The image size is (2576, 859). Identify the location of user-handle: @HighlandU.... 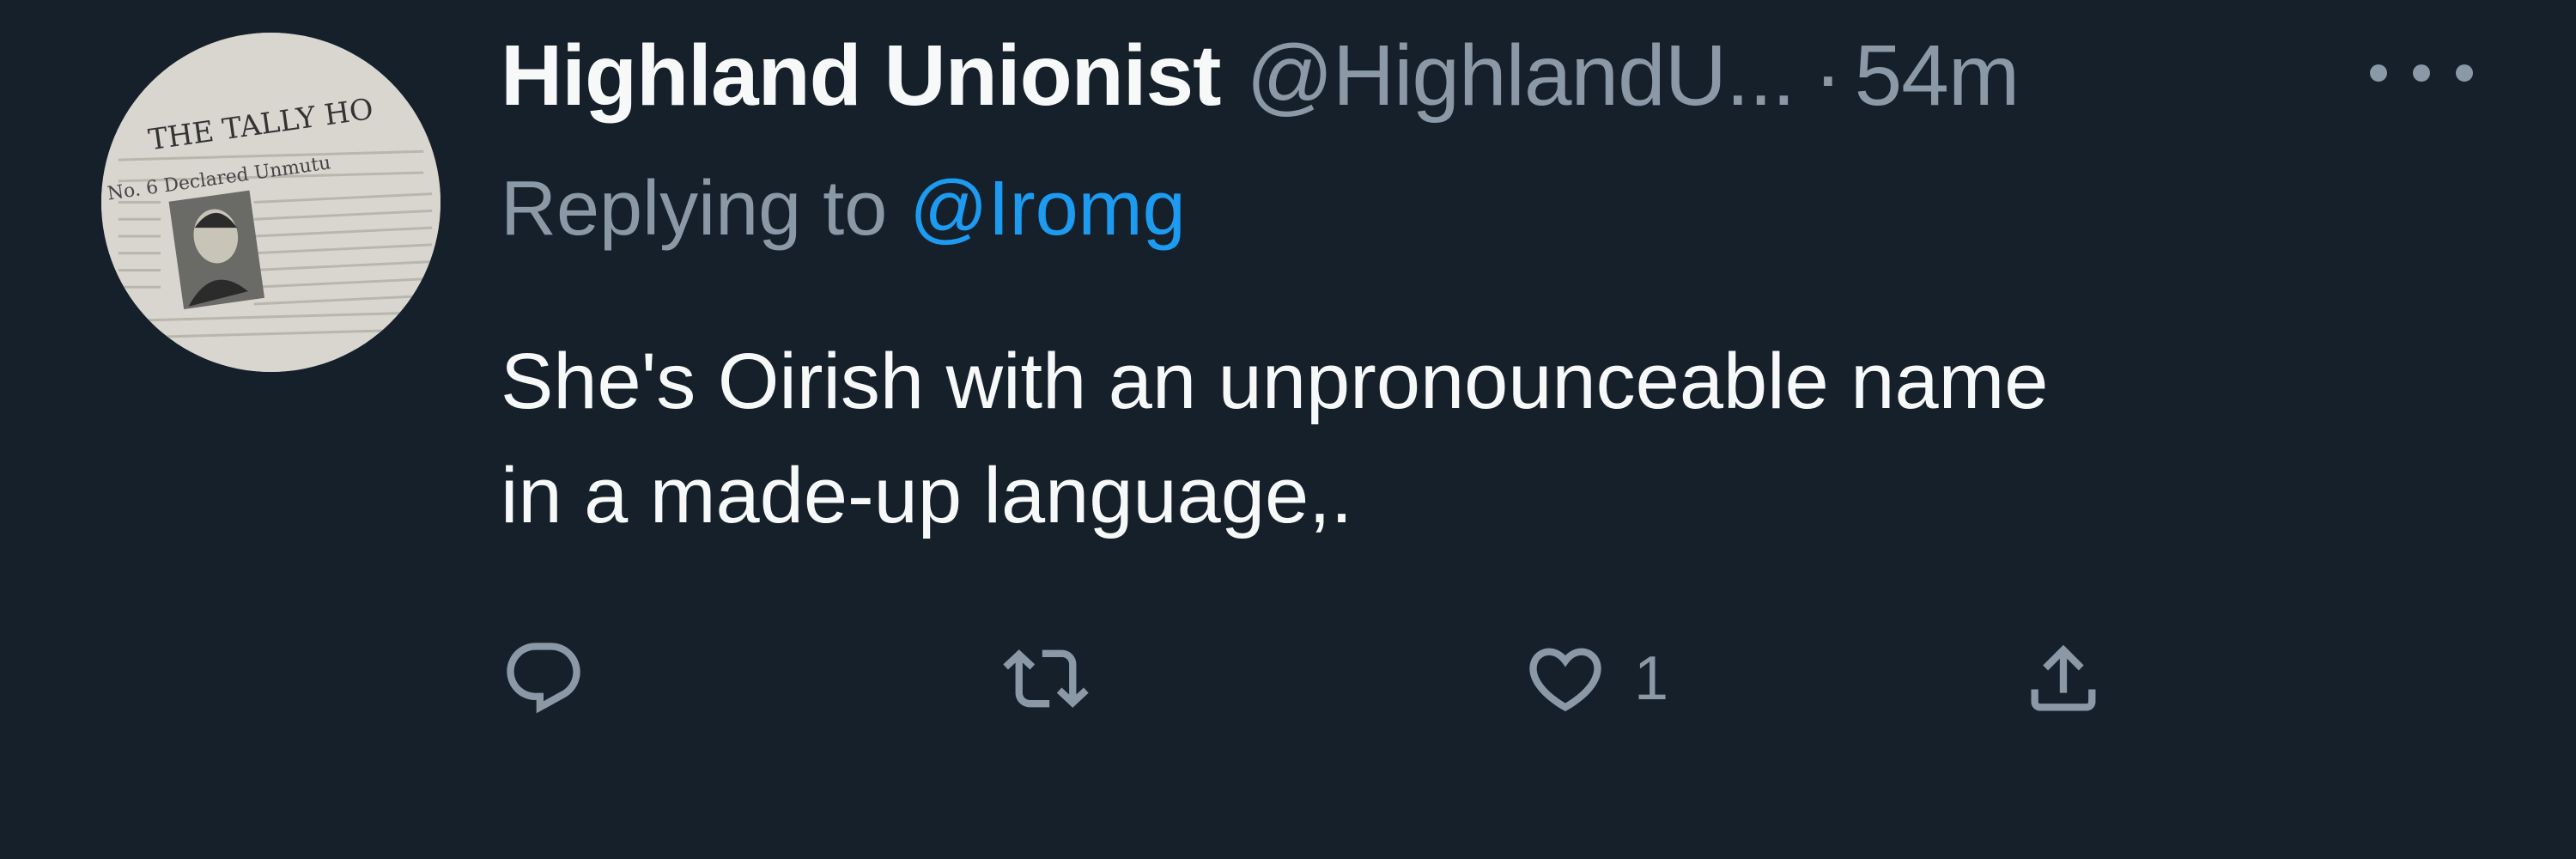
(1521, 76).